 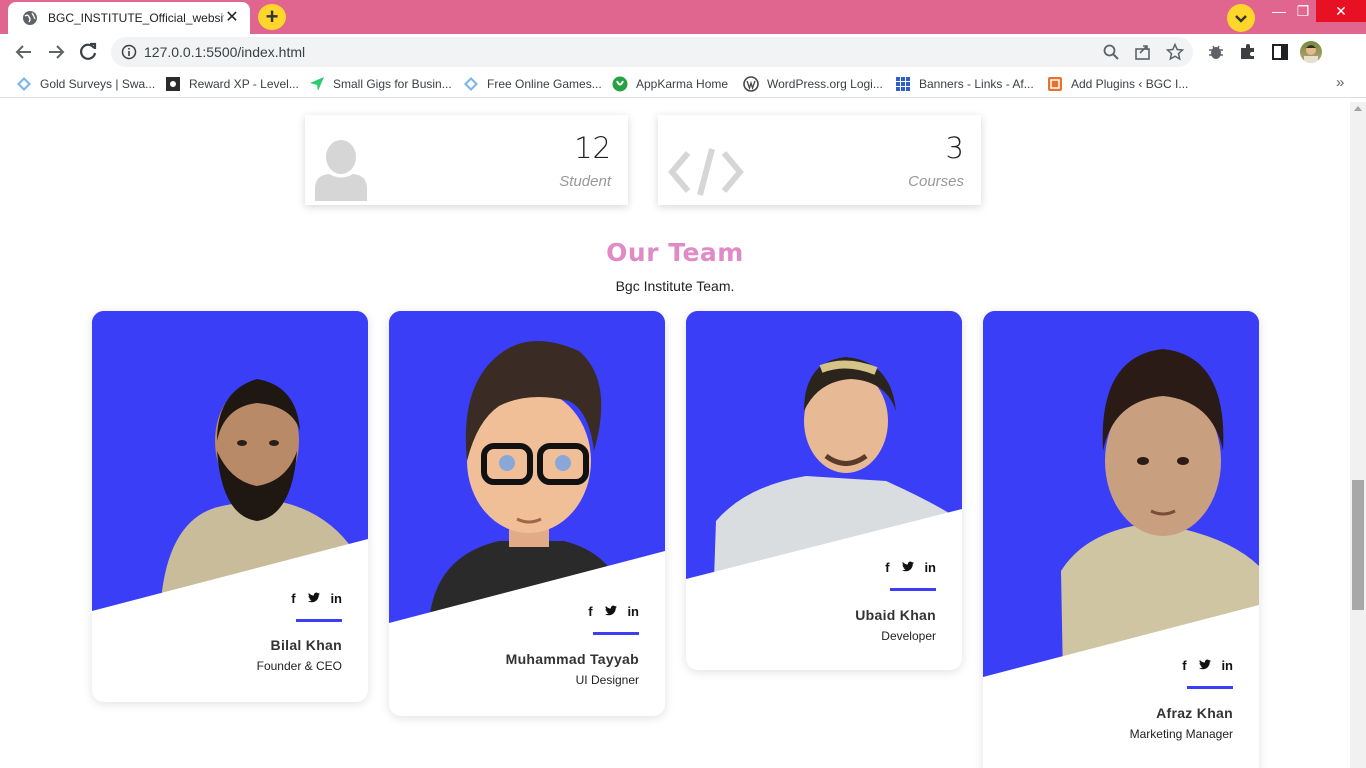 I want to click on member-name: Bilal Khan, so click(x=306, y=645).